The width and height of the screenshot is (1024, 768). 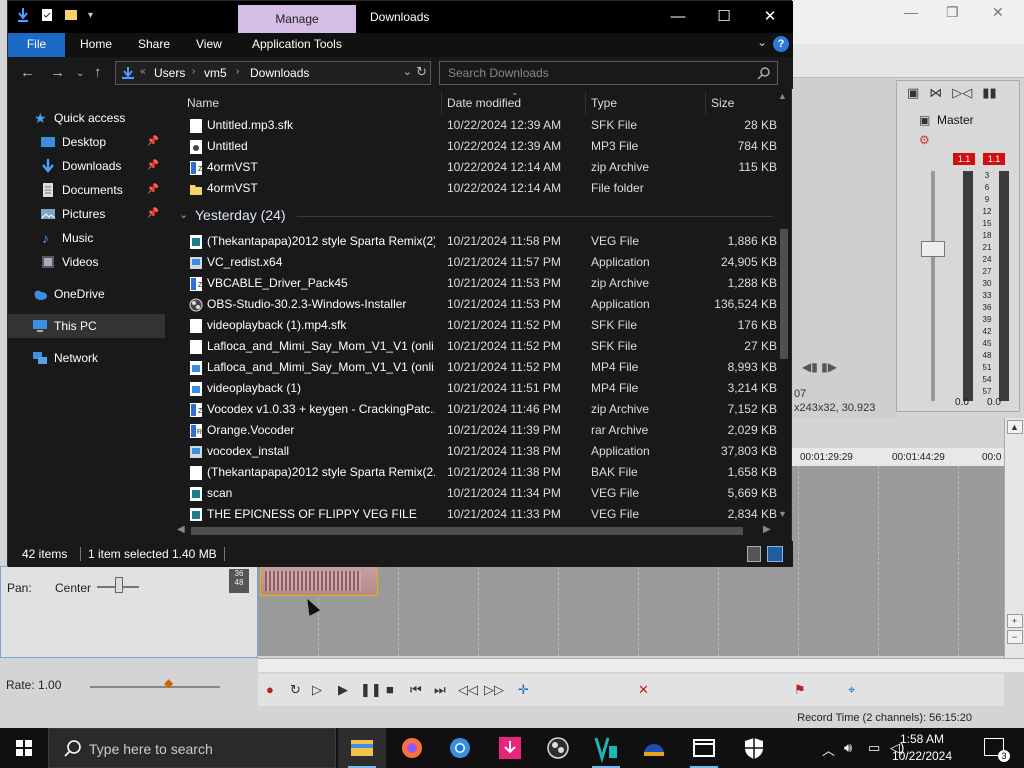 What do you see at coordinates (678, 17) in the screenshot?
I see `minimize-button: —` at bounding box center [678, 17].